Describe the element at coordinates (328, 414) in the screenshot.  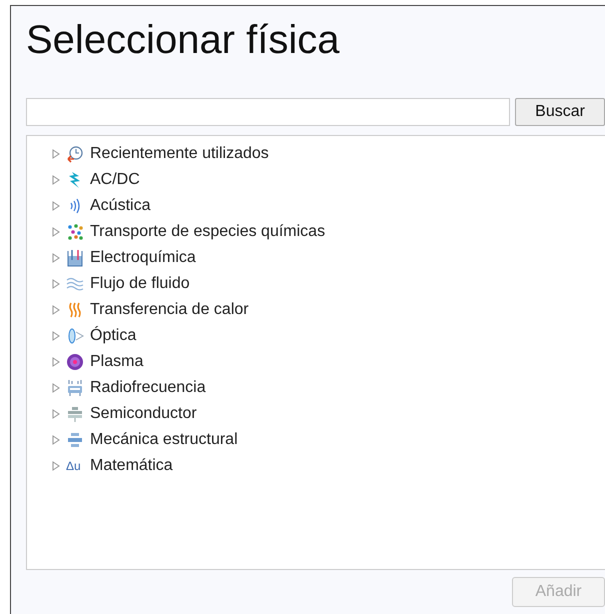
I see `tree-item: Semiconductor` at that location.